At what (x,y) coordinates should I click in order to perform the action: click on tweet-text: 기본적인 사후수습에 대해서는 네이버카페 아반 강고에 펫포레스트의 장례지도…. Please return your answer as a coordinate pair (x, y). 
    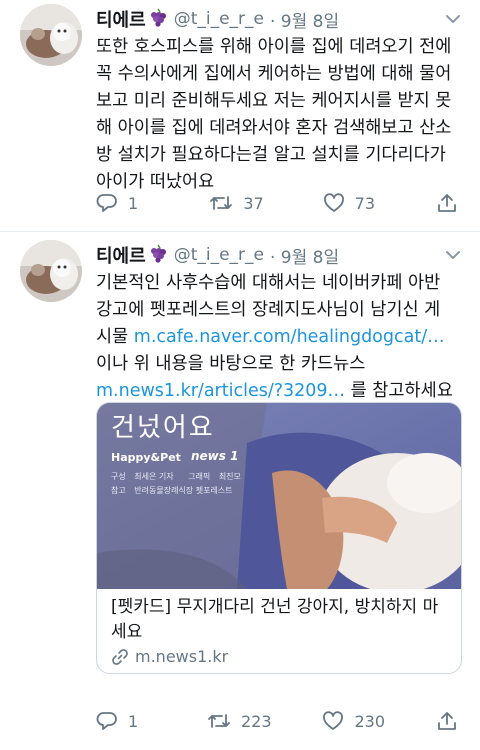
    Looking at the image, I should click on (281, 337).